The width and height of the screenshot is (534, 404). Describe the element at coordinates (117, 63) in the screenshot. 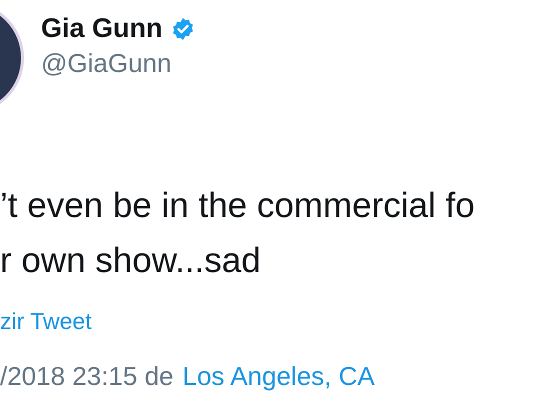

I see `author-handle: @GiaGunn` at that location.